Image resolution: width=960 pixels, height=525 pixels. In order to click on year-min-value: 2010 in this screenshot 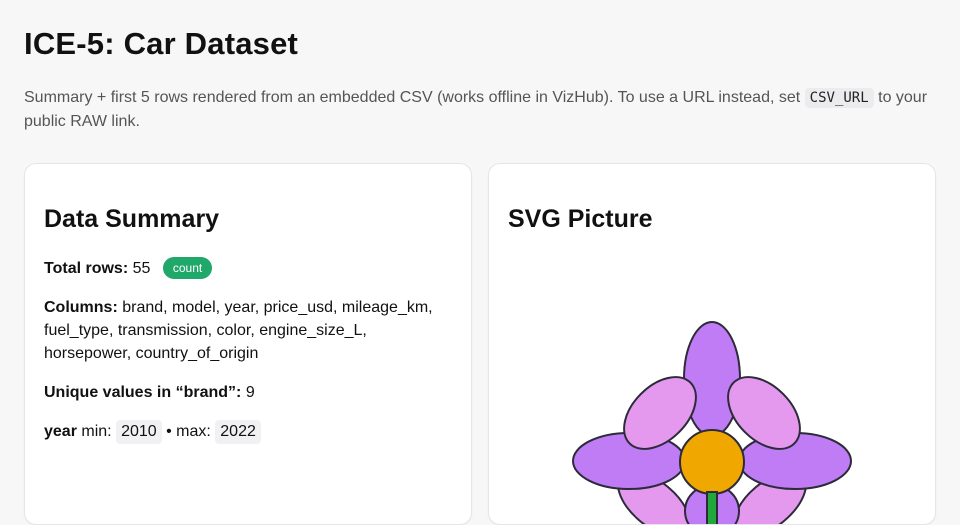, I will do `click(139, 432)`.